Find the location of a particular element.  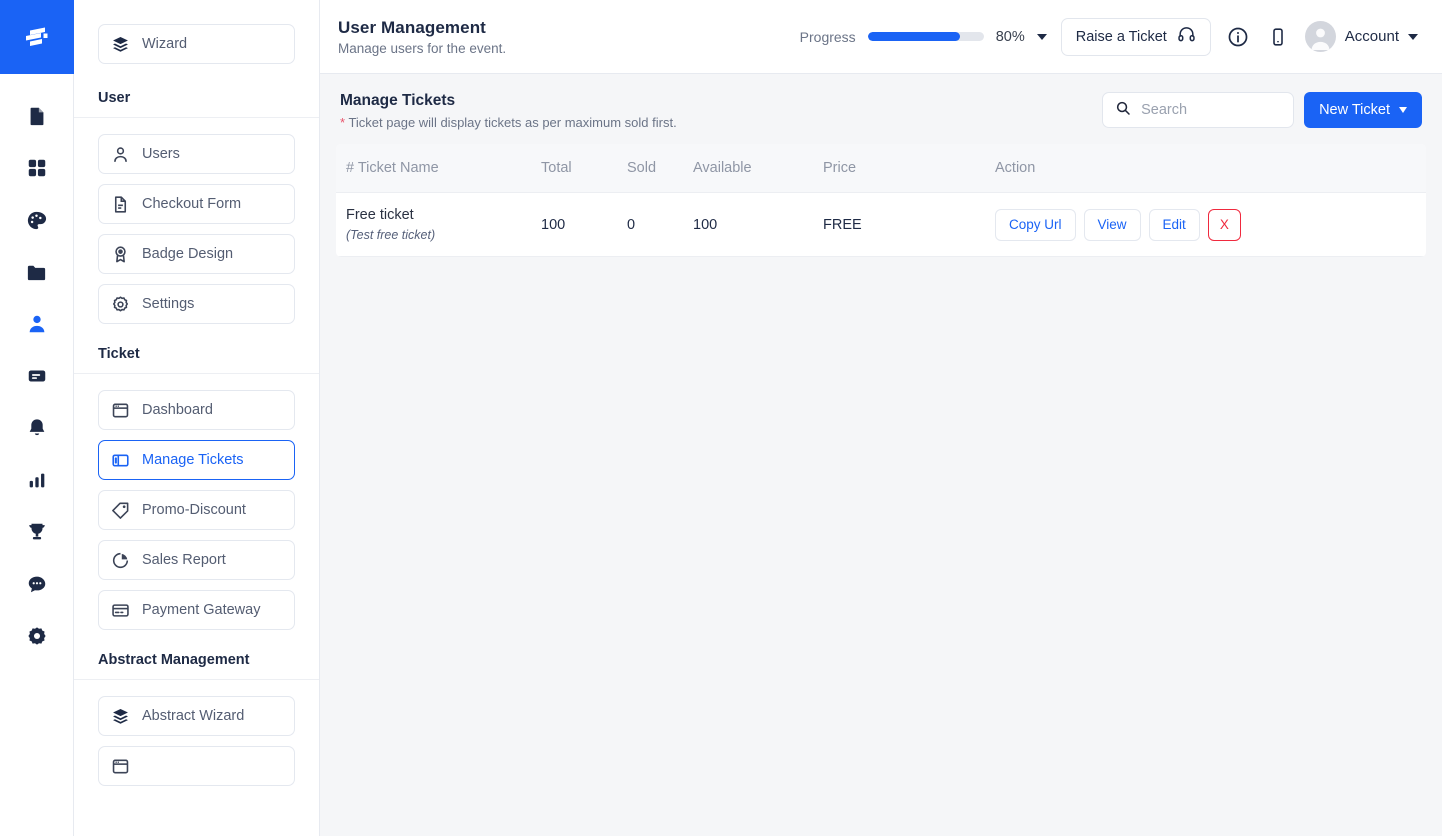

sidebar-item-promo-discount: Promo-Discount is located at coordinates (196, 510).